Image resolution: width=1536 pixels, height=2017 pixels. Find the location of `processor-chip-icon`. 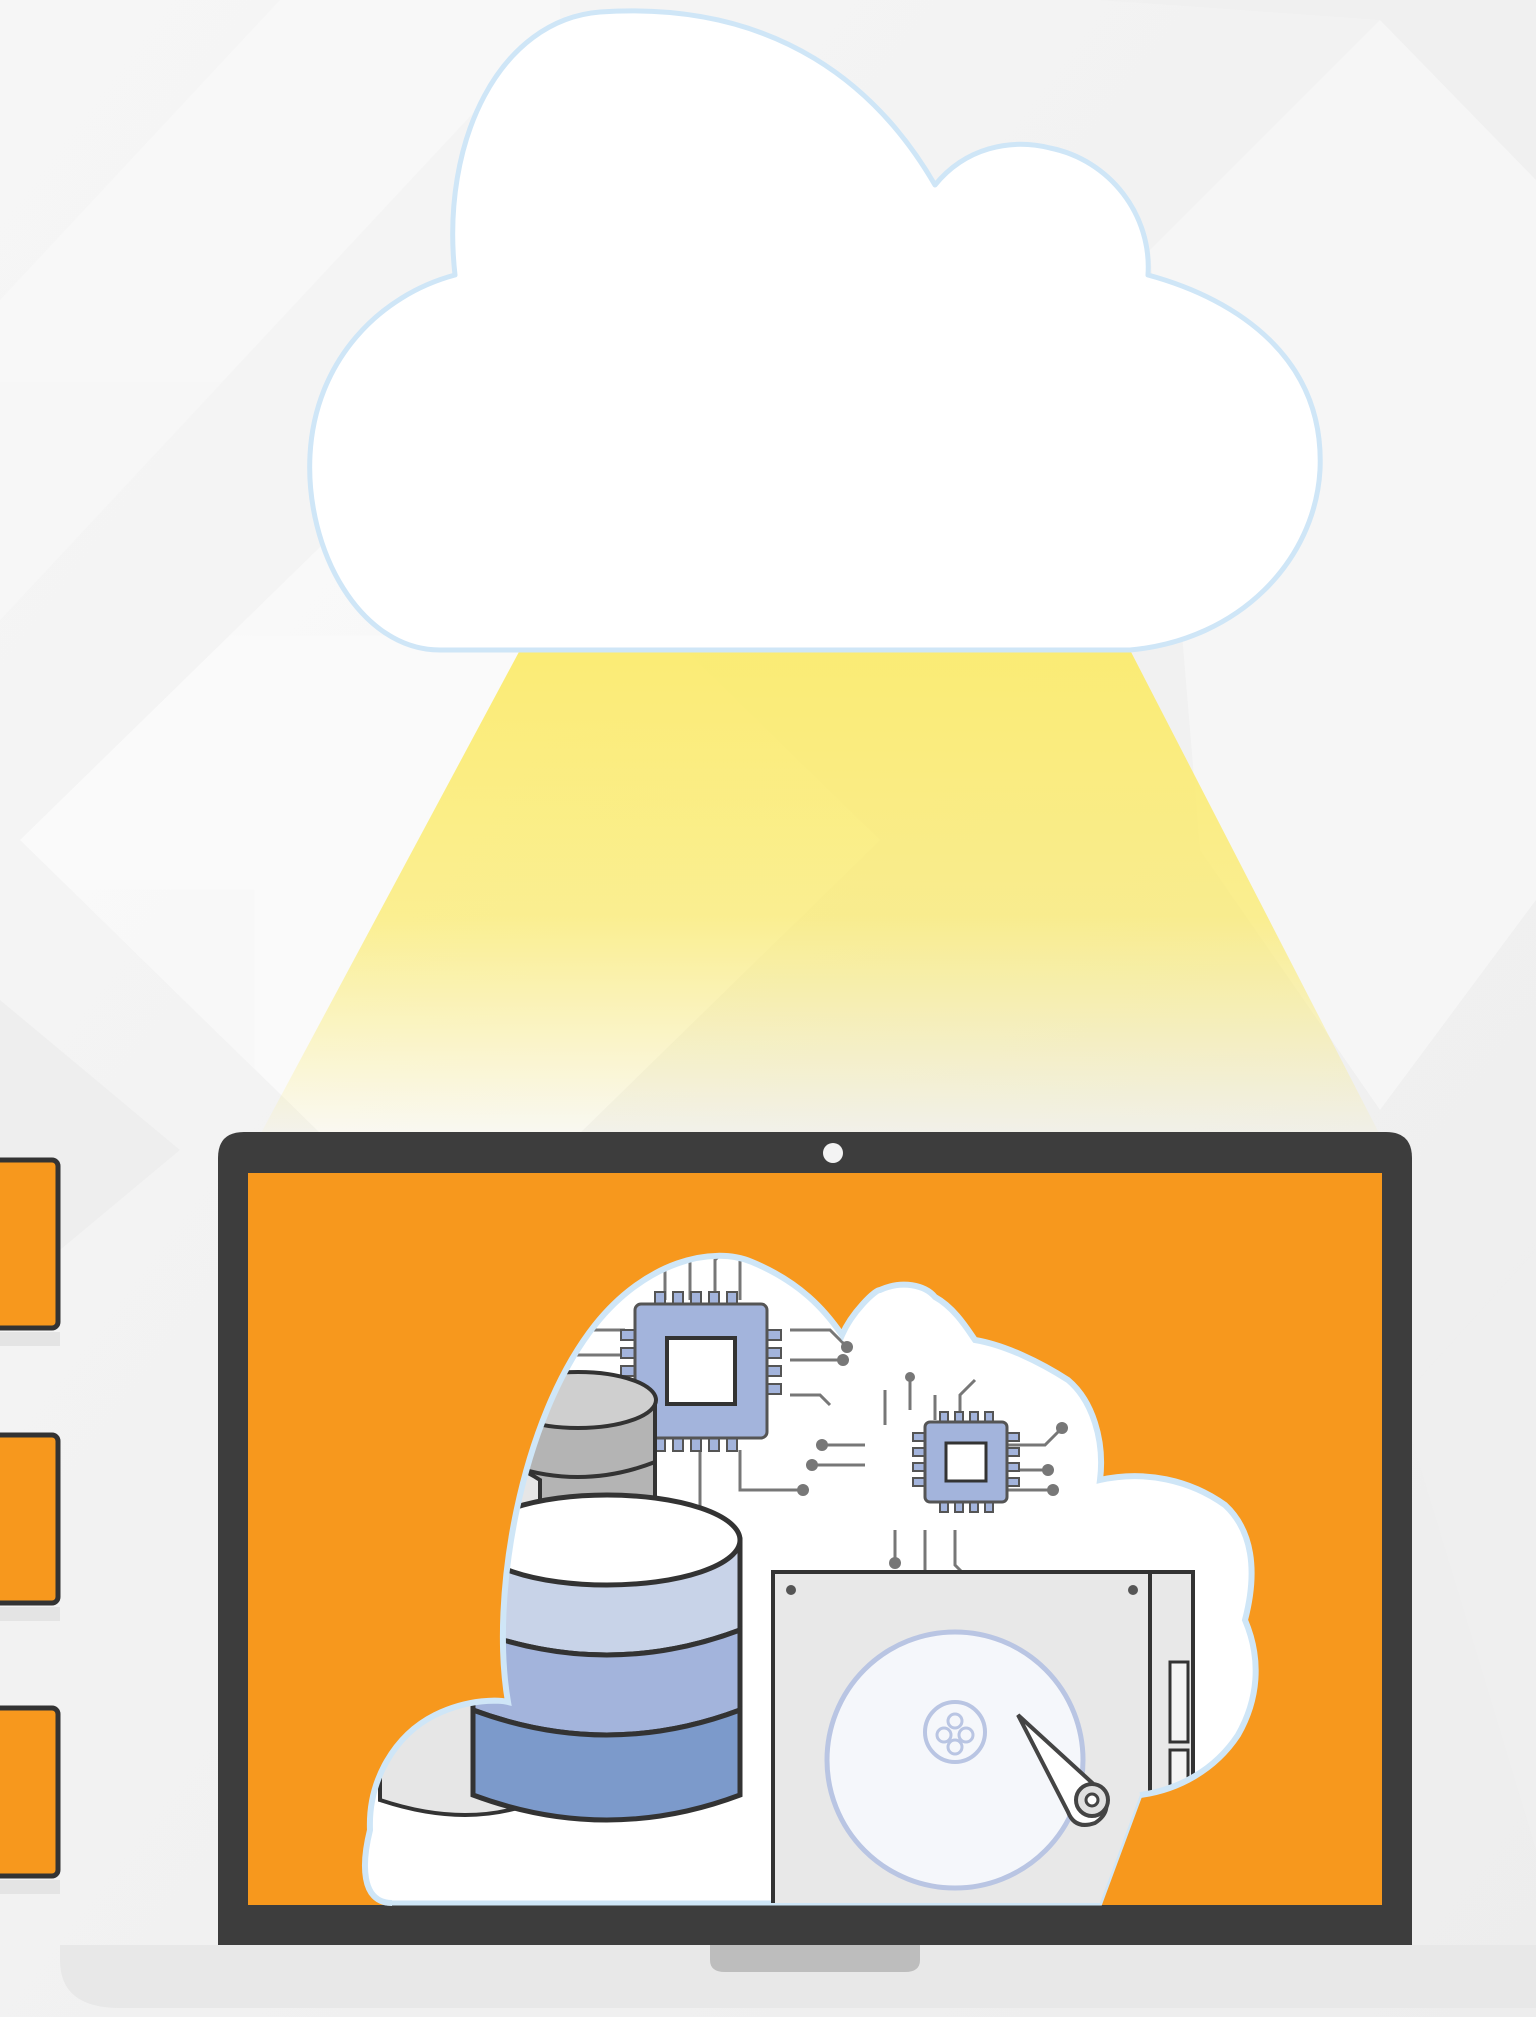

processor-chip-icon is located at coordinates (966, 1462).